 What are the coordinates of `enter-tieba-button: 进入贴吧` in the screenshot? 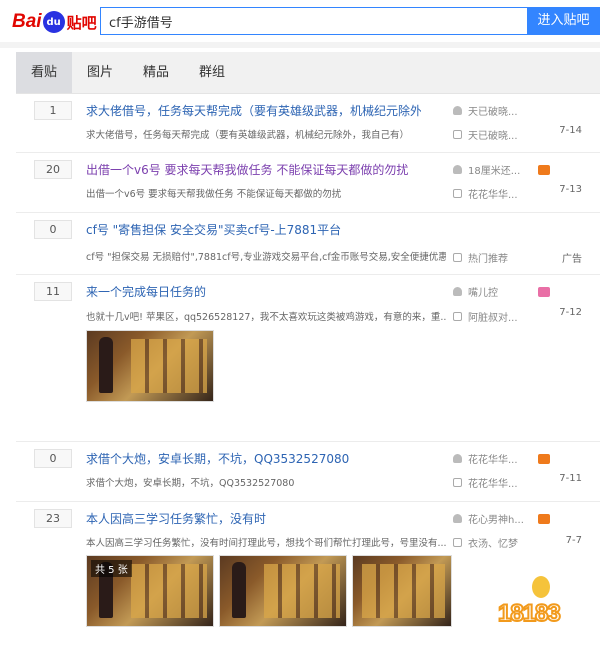 It's located at (563, 21).